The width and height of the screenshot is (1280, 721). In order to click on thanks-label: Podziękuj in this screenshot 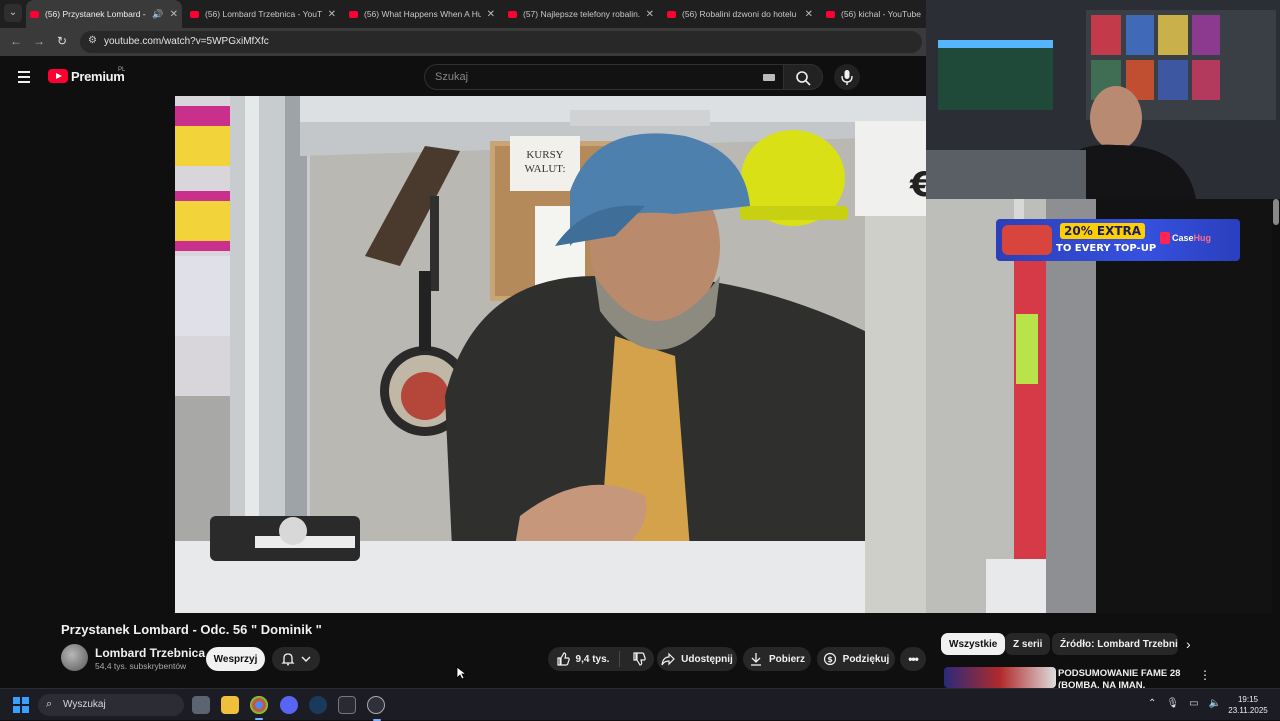, I will do `click(866, 659)`.